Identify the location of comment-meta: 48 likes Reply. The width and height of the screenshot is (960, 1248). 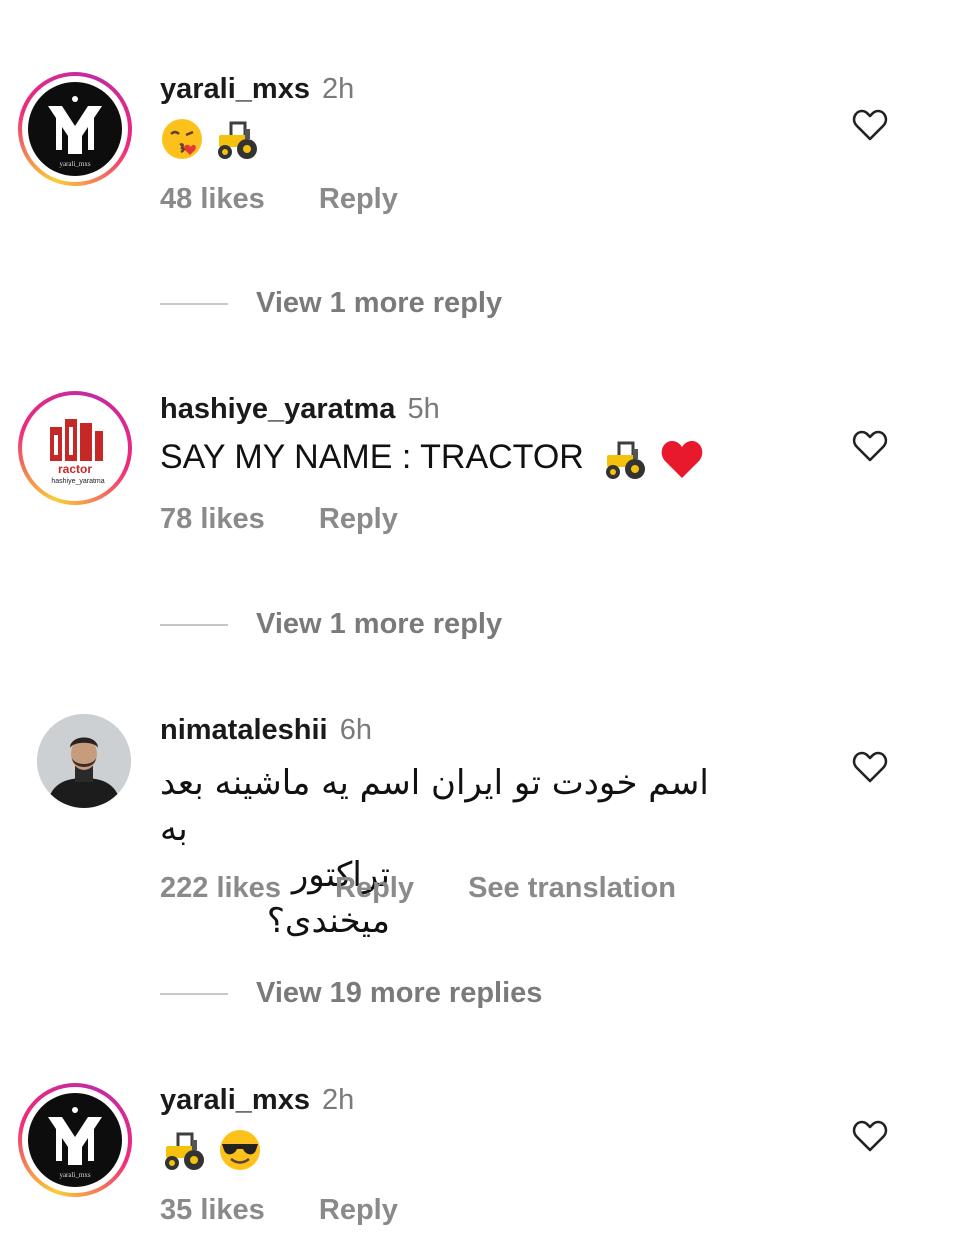
(302, 199).